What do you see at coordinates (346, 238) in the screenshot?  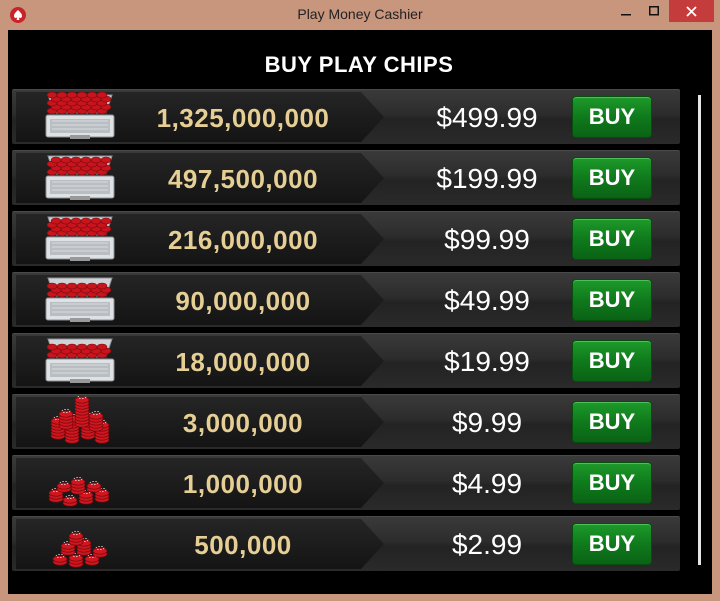 I see `package-row: 216,000,000 $99.99 BUY` at bounding box center [346, 238].